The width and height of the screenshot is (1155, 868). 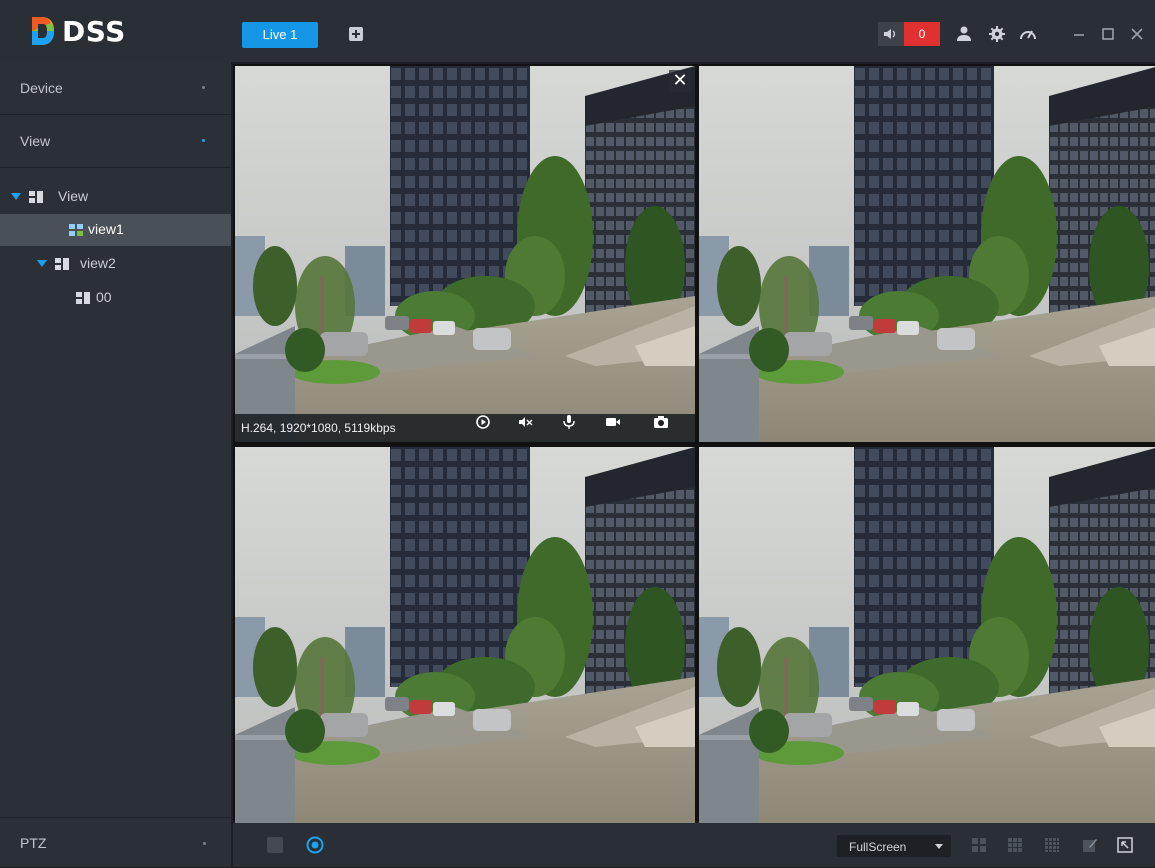 What do you see at coordinates (964, 34) in the screenshot?
I see `user-icon` at bounding box center [964, 34].